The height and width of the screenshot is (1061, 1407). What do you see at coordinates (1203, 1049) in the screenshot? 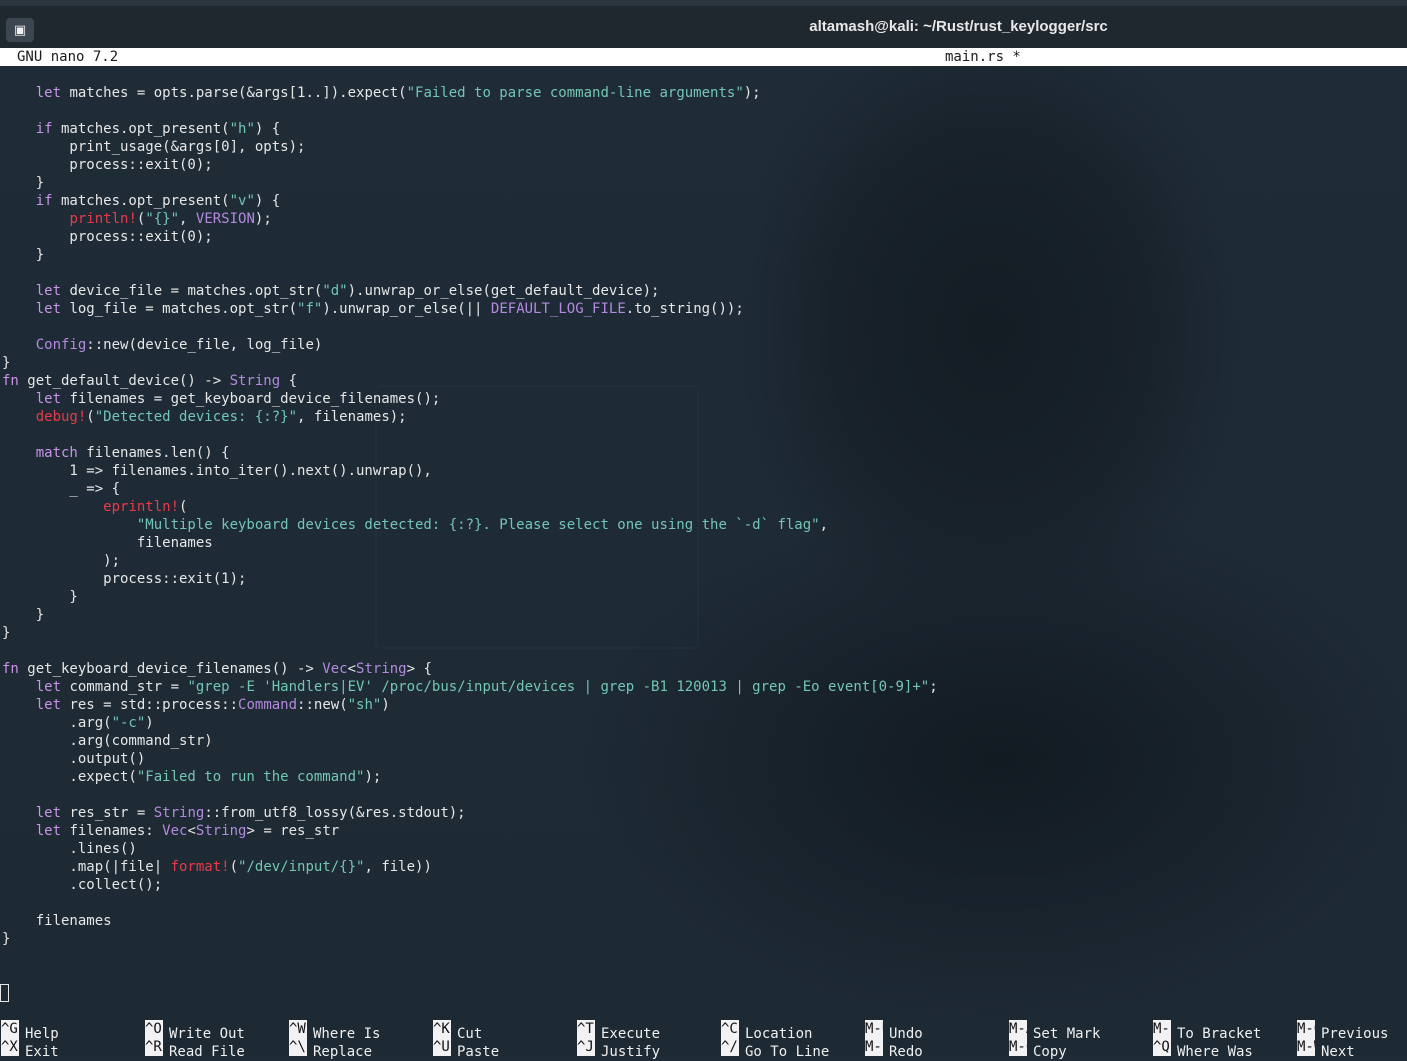
I see `shortcut-where-was: ^Q Where Was` at bounding box center [1203, 1049].